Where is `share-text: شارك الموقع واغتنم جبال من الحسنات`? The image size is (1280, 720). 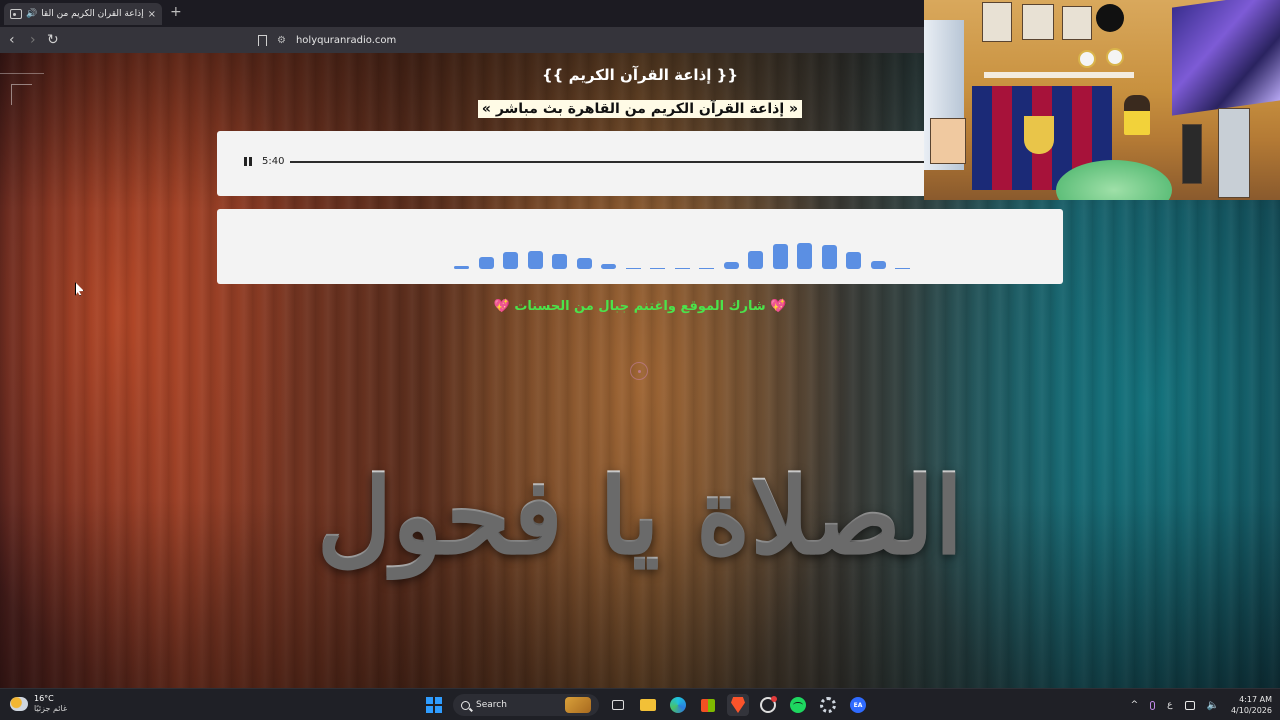
share-text: شارك الموقع واغتنم جبال من الحسنات is located at coordinates (640, 306).